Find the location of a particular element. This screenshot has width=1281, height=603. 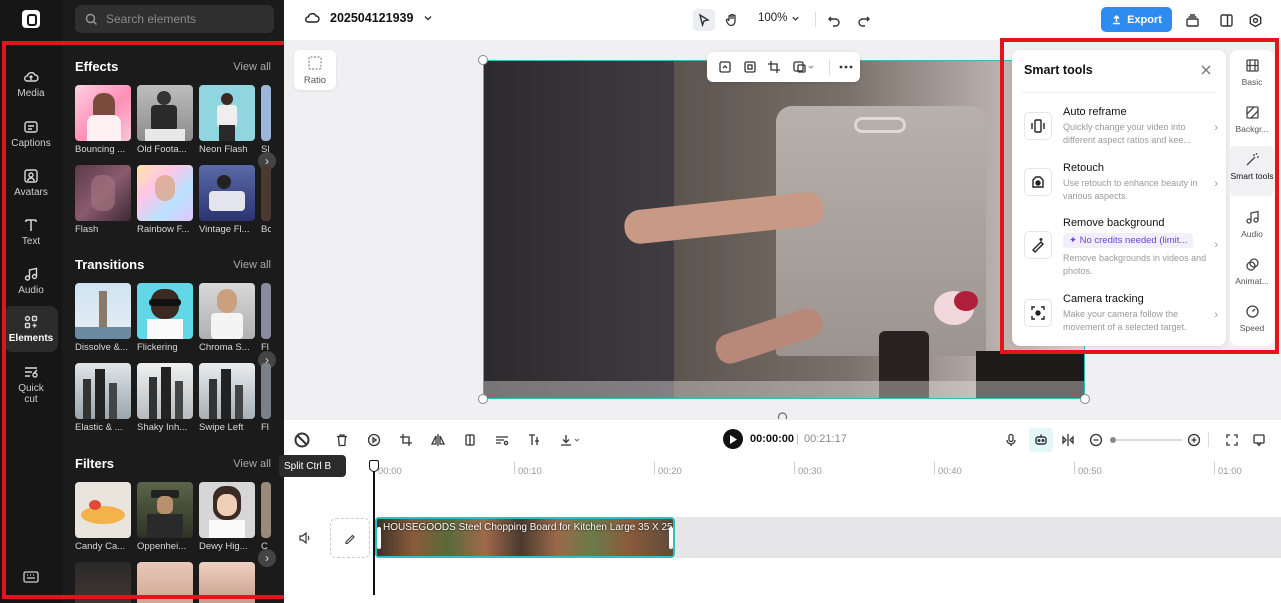

keyboard-icon is located at coordinates (31, 577).